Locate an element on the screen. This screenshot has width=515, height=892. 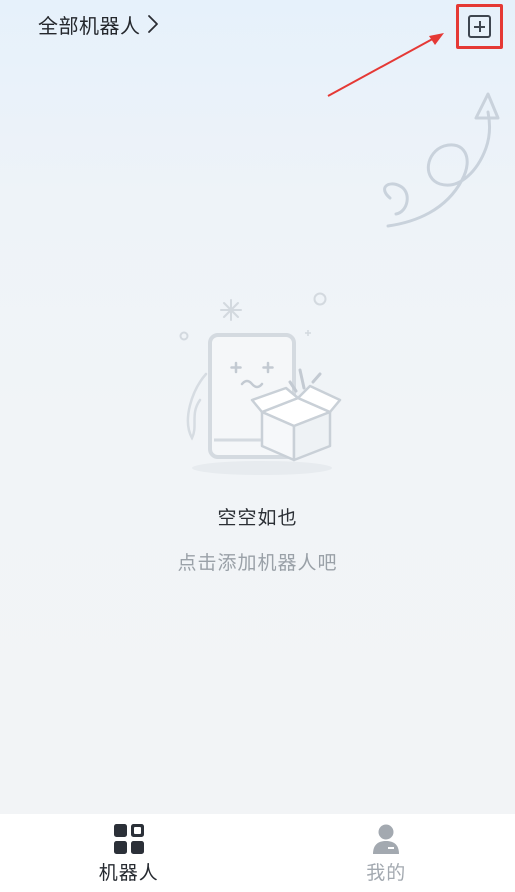
person-icon is located at coordinates (386, 839).